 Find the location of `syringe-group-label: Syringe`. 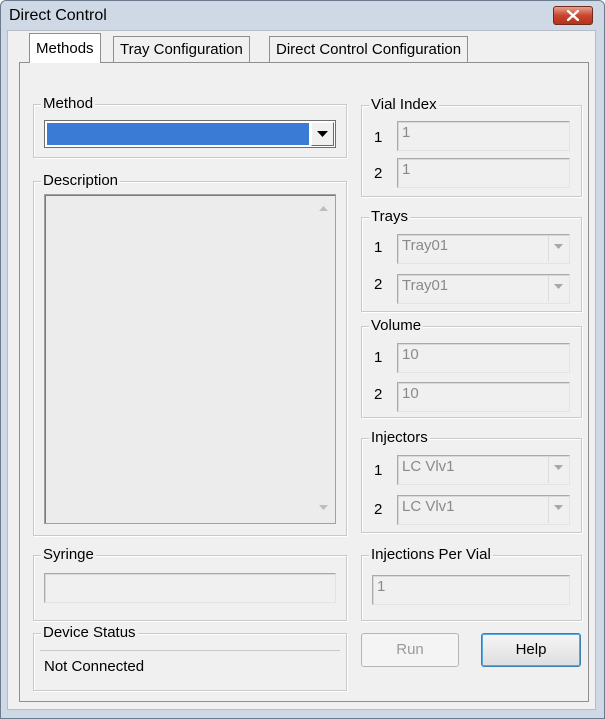

syringe-group-label: Syringe is located at coordinates (68, 555).